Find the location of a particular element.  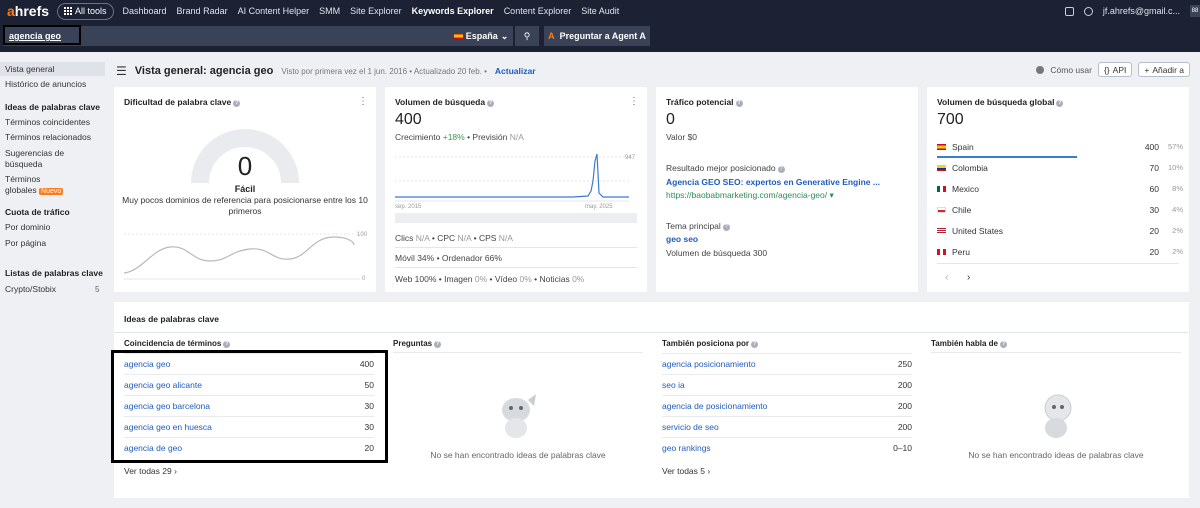

sidebar-item-vista-general: Vista general is located at coordinates (29, 69).